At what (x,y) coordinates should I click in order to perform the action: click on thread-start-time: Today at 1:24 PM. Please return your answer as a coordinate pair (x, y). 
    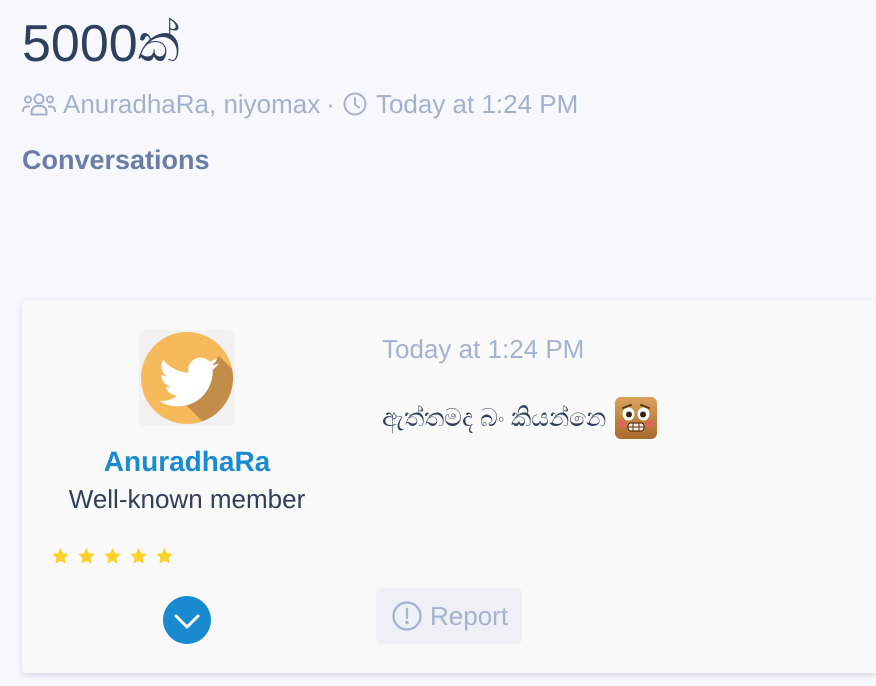
    Looking at the image, I should click on (477, 104).